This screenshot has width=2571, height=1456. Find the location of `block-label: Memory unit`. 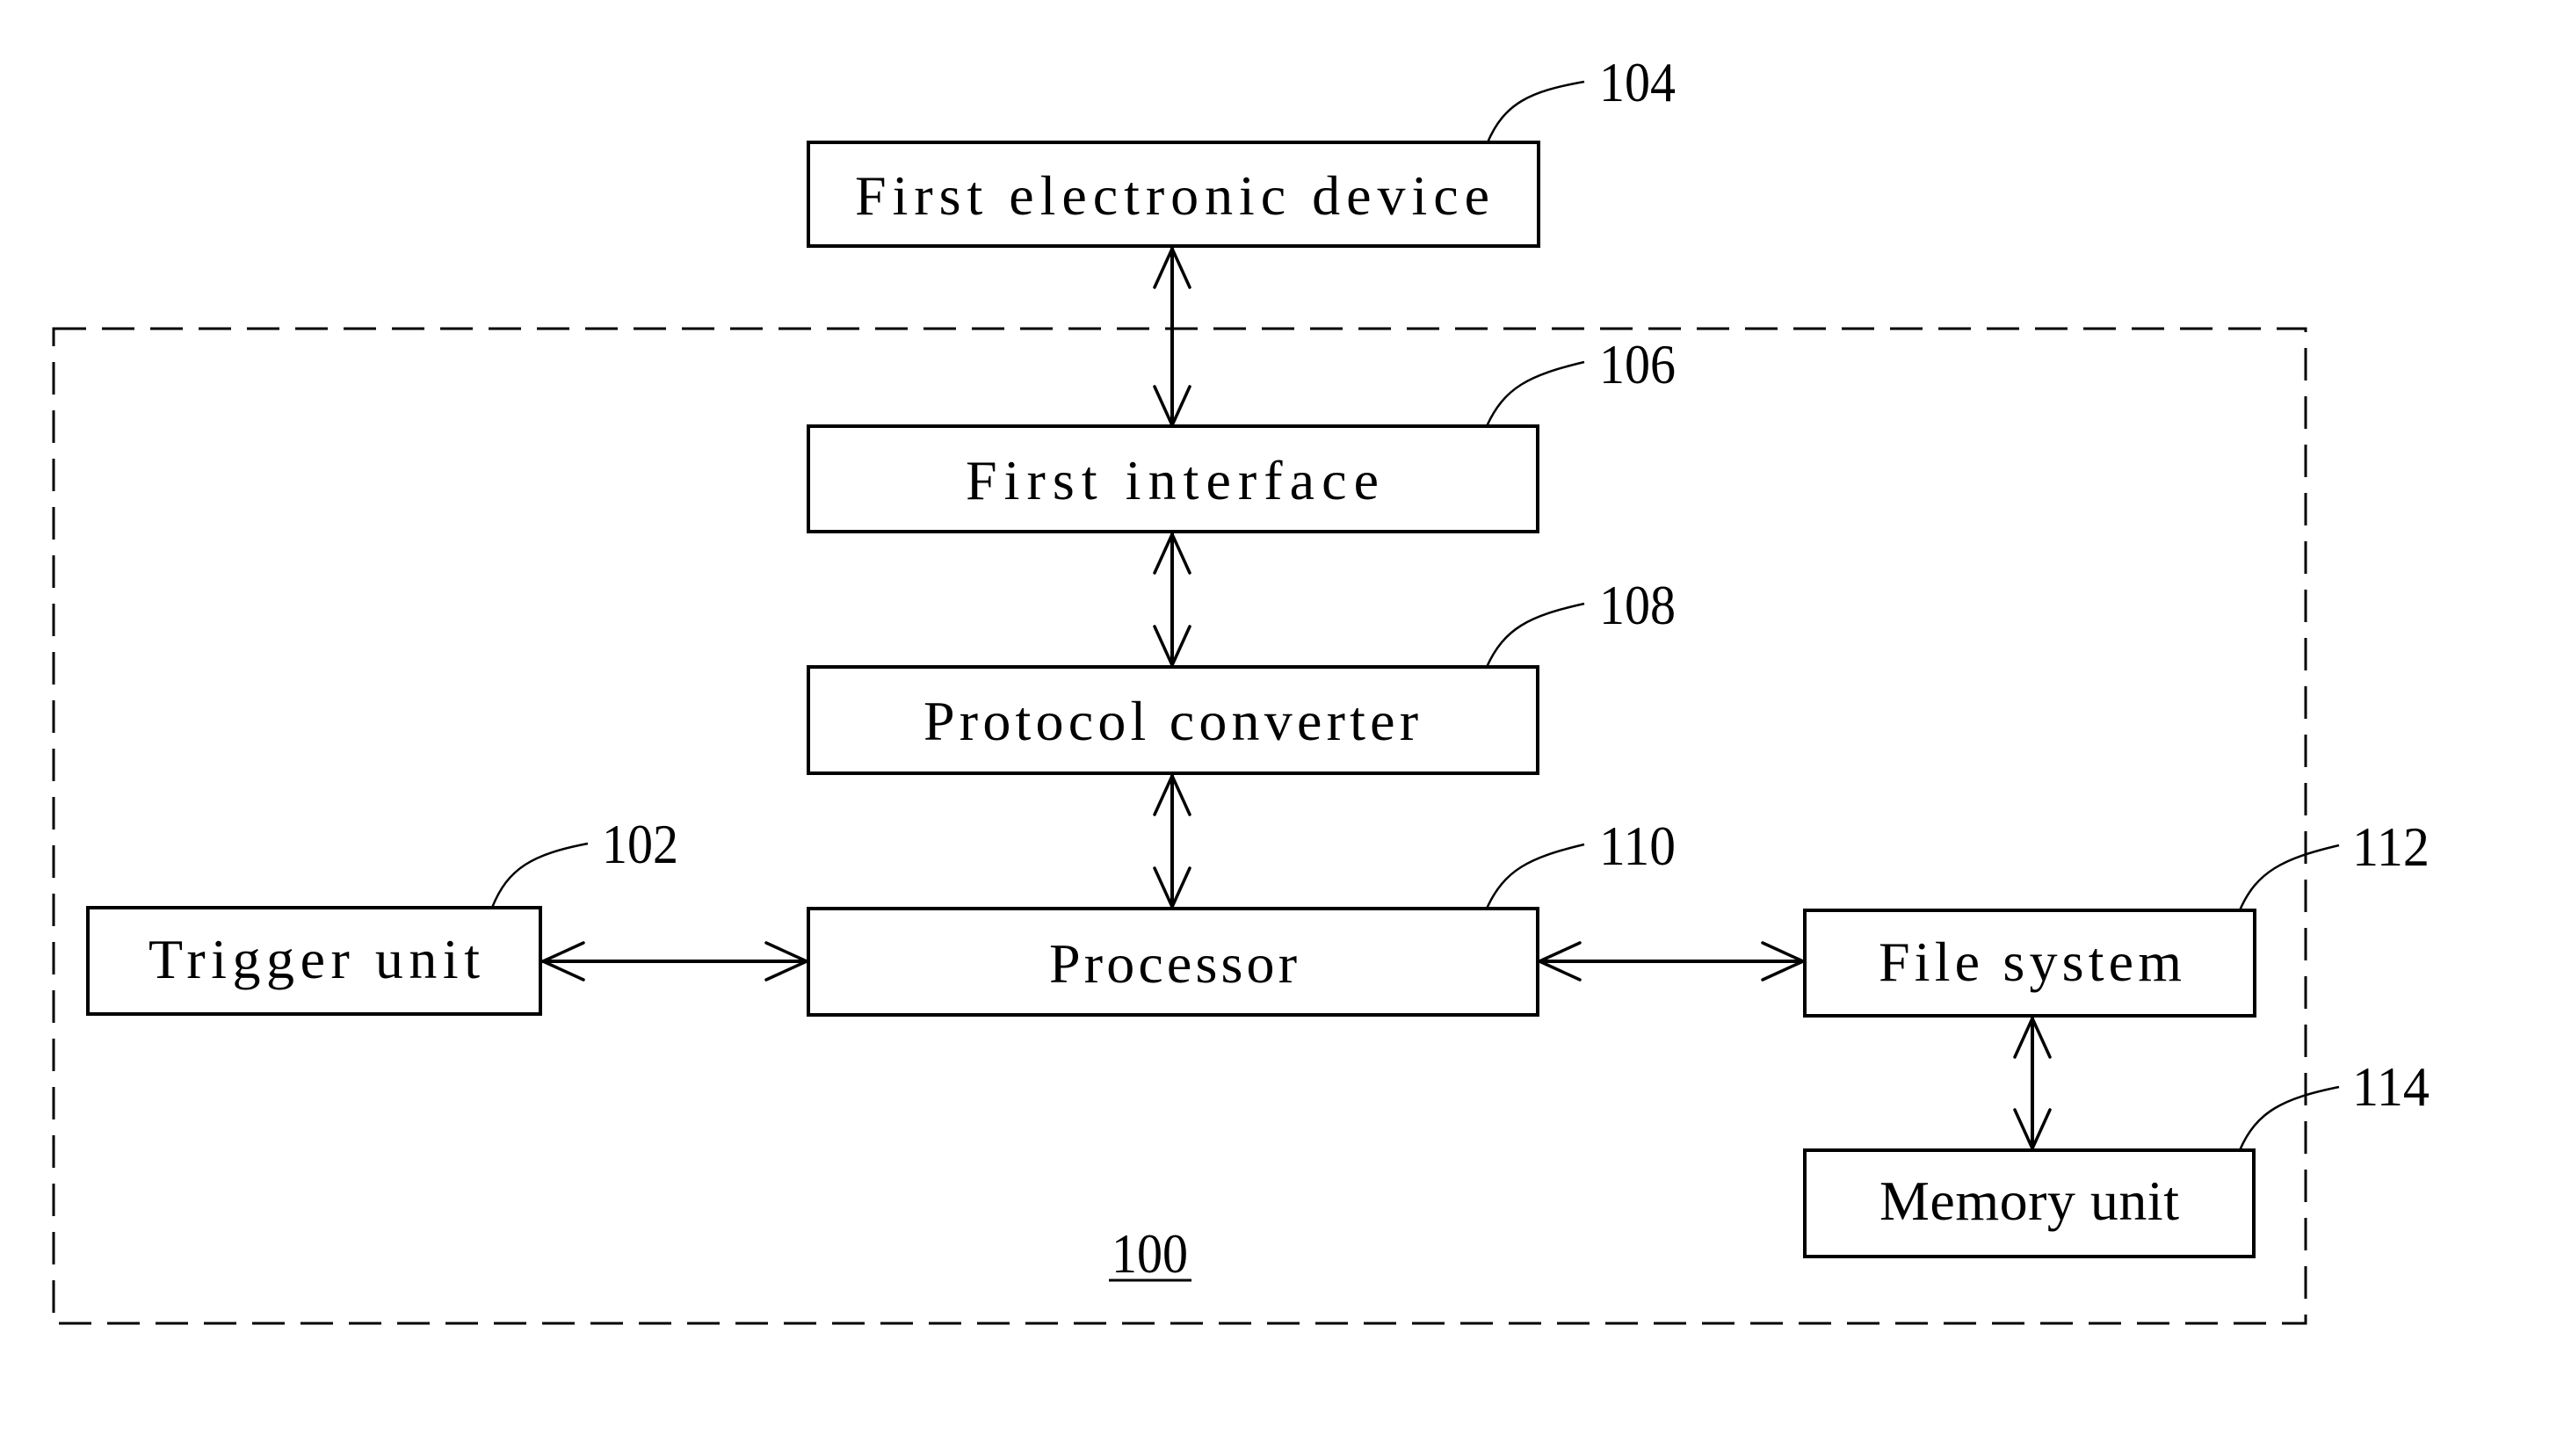

block-label: Memory unit is located at coordinates (2029, 1201).